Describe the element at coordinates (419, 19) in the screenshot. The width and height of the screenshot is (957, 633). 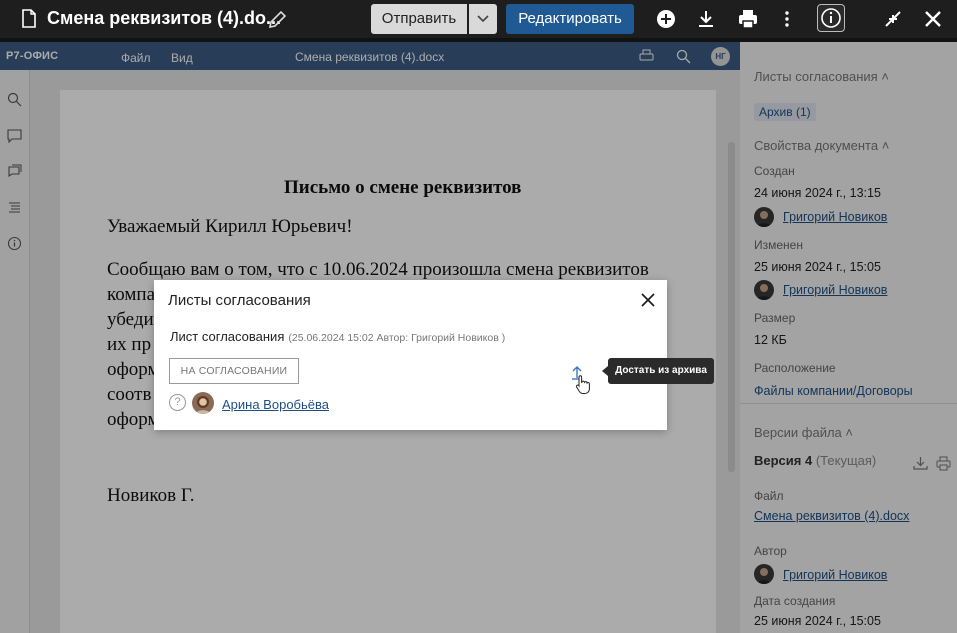
I see `send-button: Отправить` at that location.